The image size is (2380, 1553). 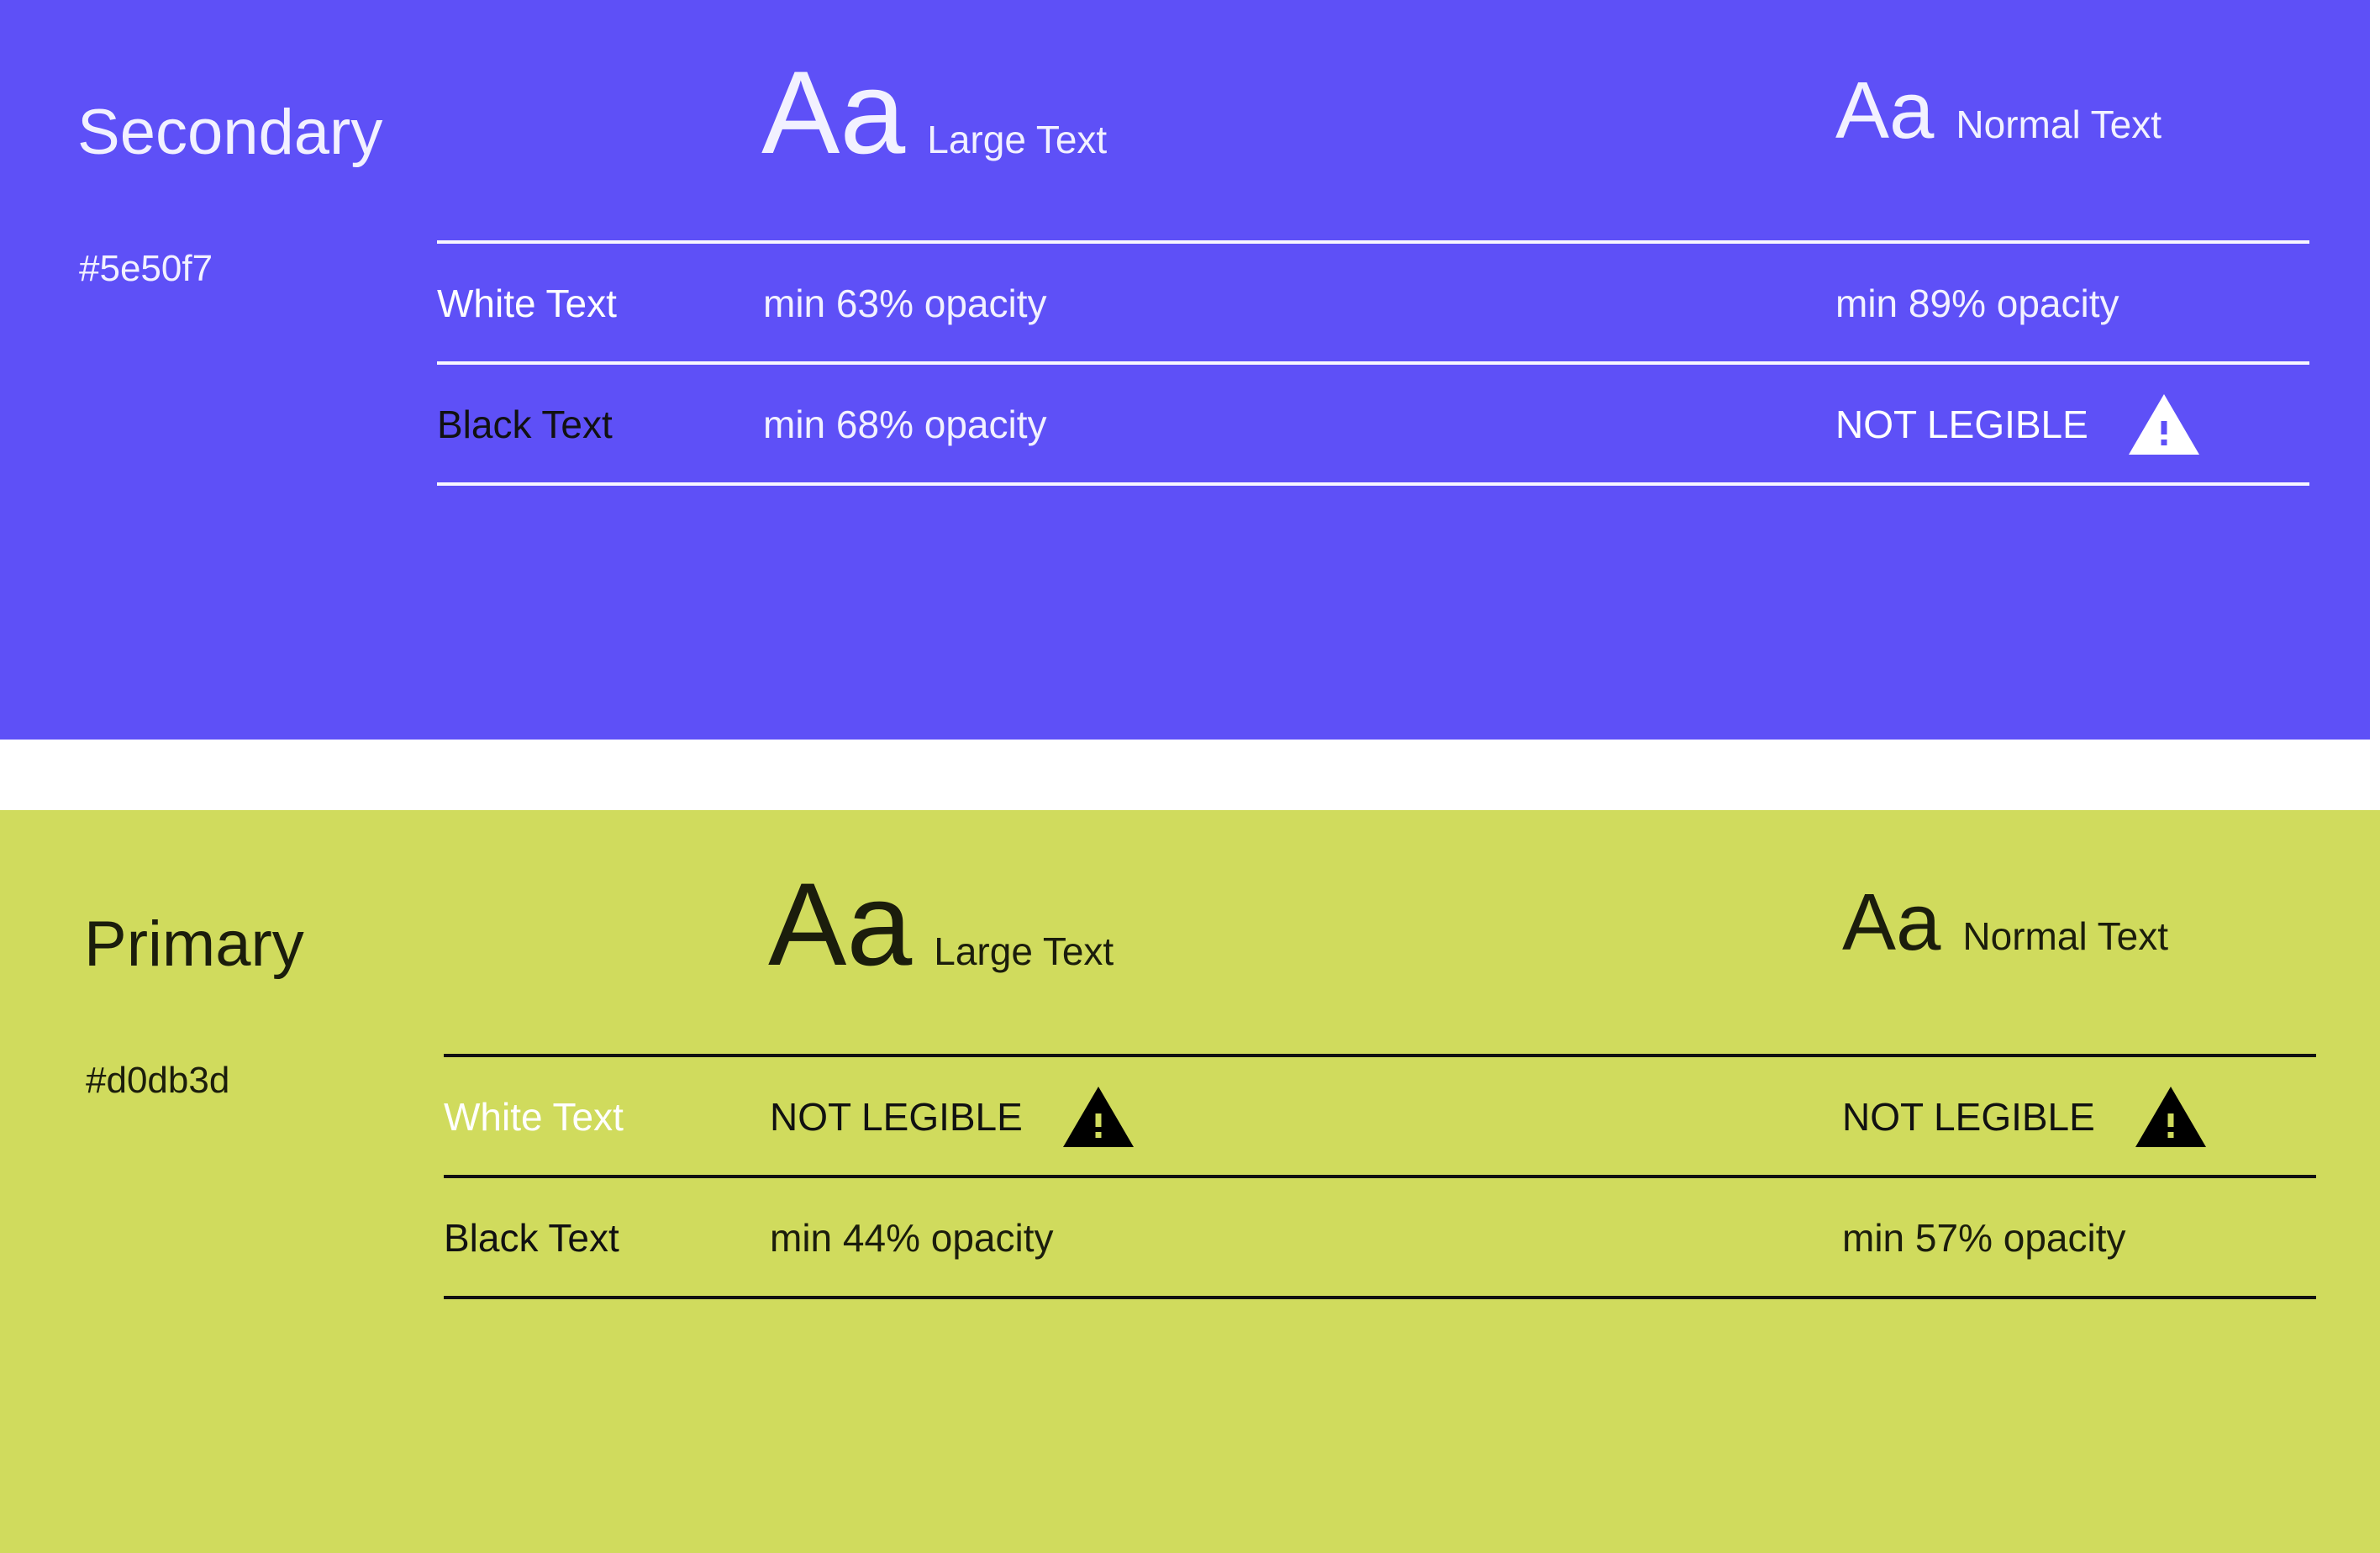 I want to click on white-text-large-value: min 63% opacity, so click(x=905, y=303).